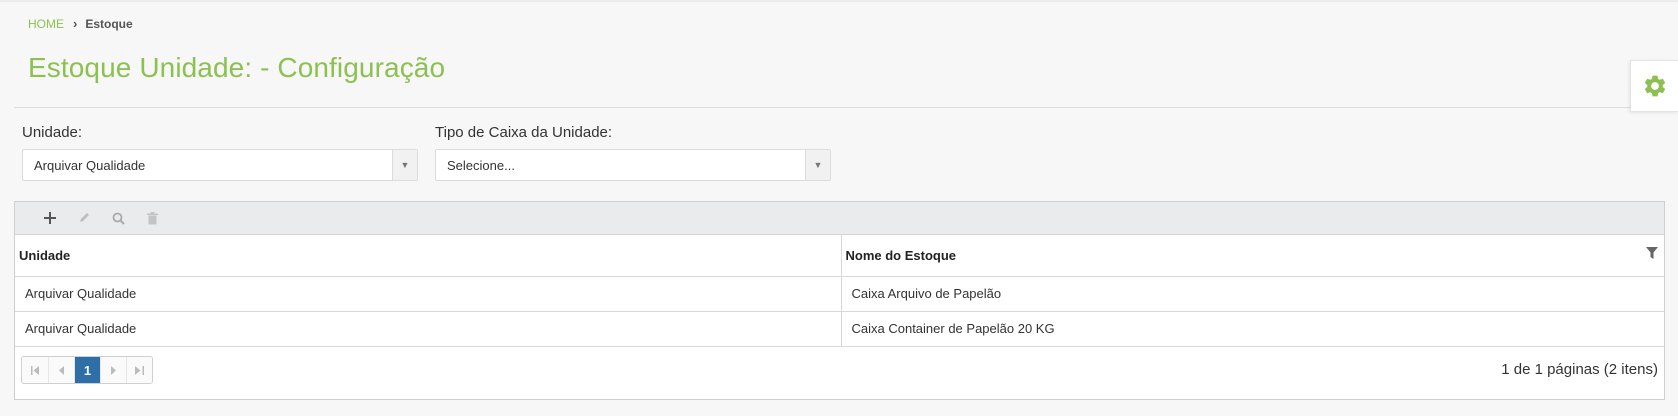 This screenshot has width=1678, height=416. I want to click on unidade-select-value: Arquivar Qualidade, so click(90, 165).